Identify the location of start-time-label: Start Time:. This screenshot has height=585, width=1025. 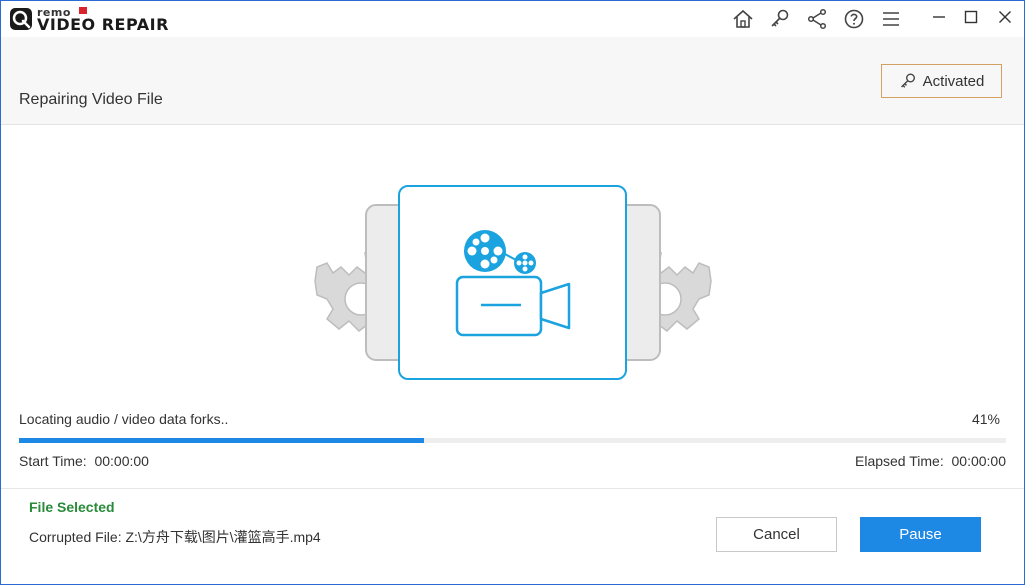
(53, 461).